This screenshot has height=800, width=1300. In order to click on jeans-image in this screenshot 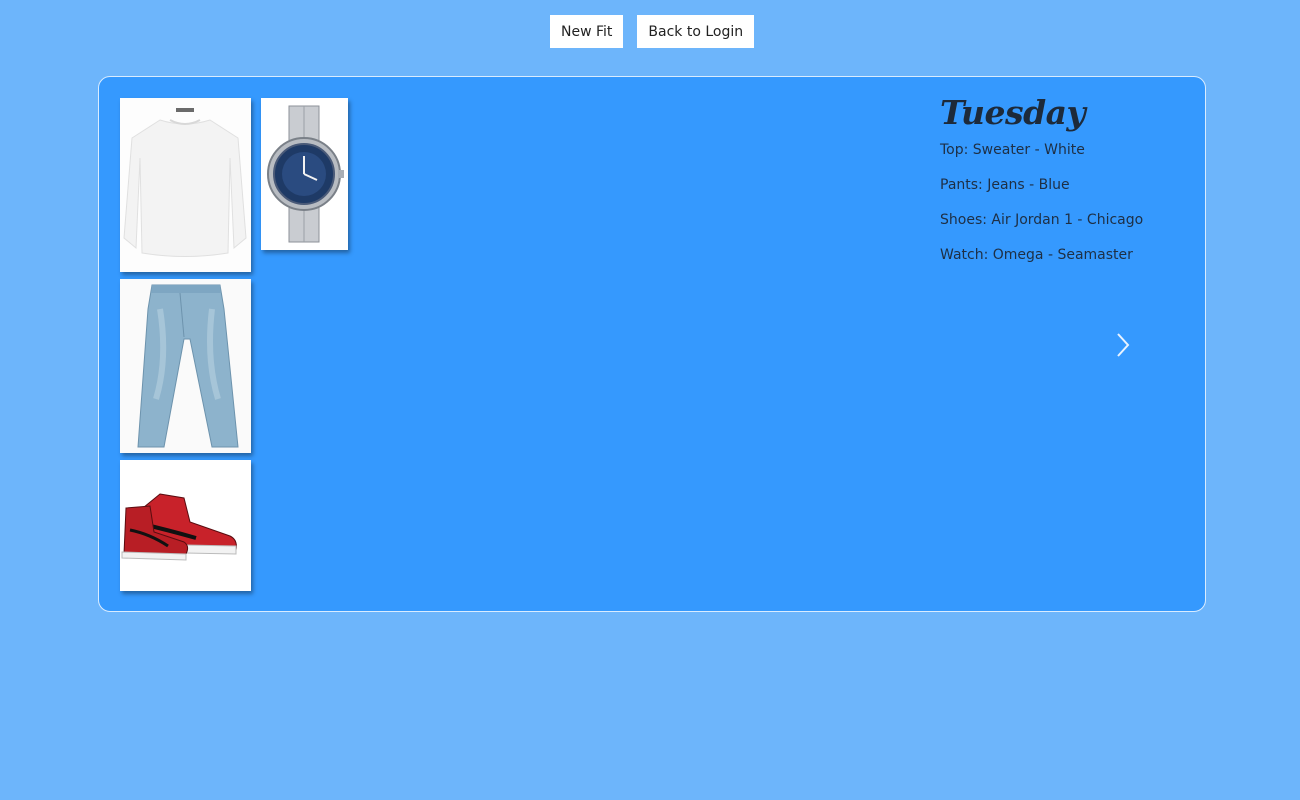, I will do `click(185, 366)`.